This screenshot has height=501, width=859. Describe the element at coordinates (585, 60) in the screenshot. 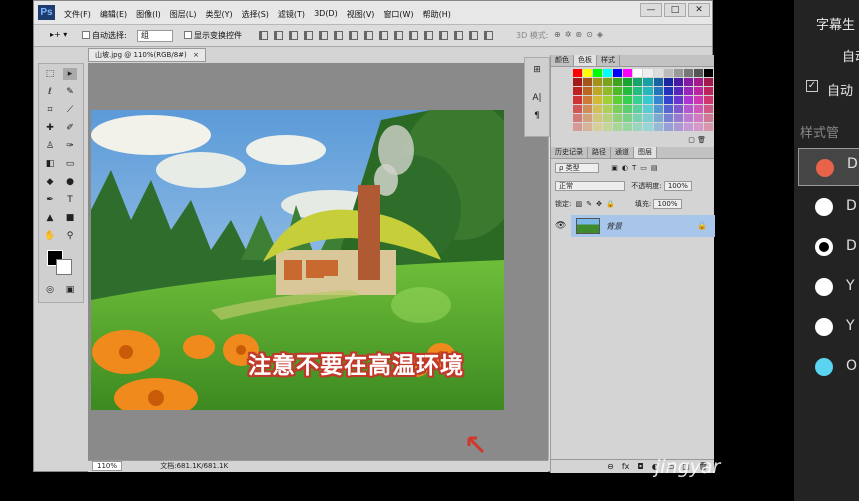

I see `tab-swatches: 色板` at that location.